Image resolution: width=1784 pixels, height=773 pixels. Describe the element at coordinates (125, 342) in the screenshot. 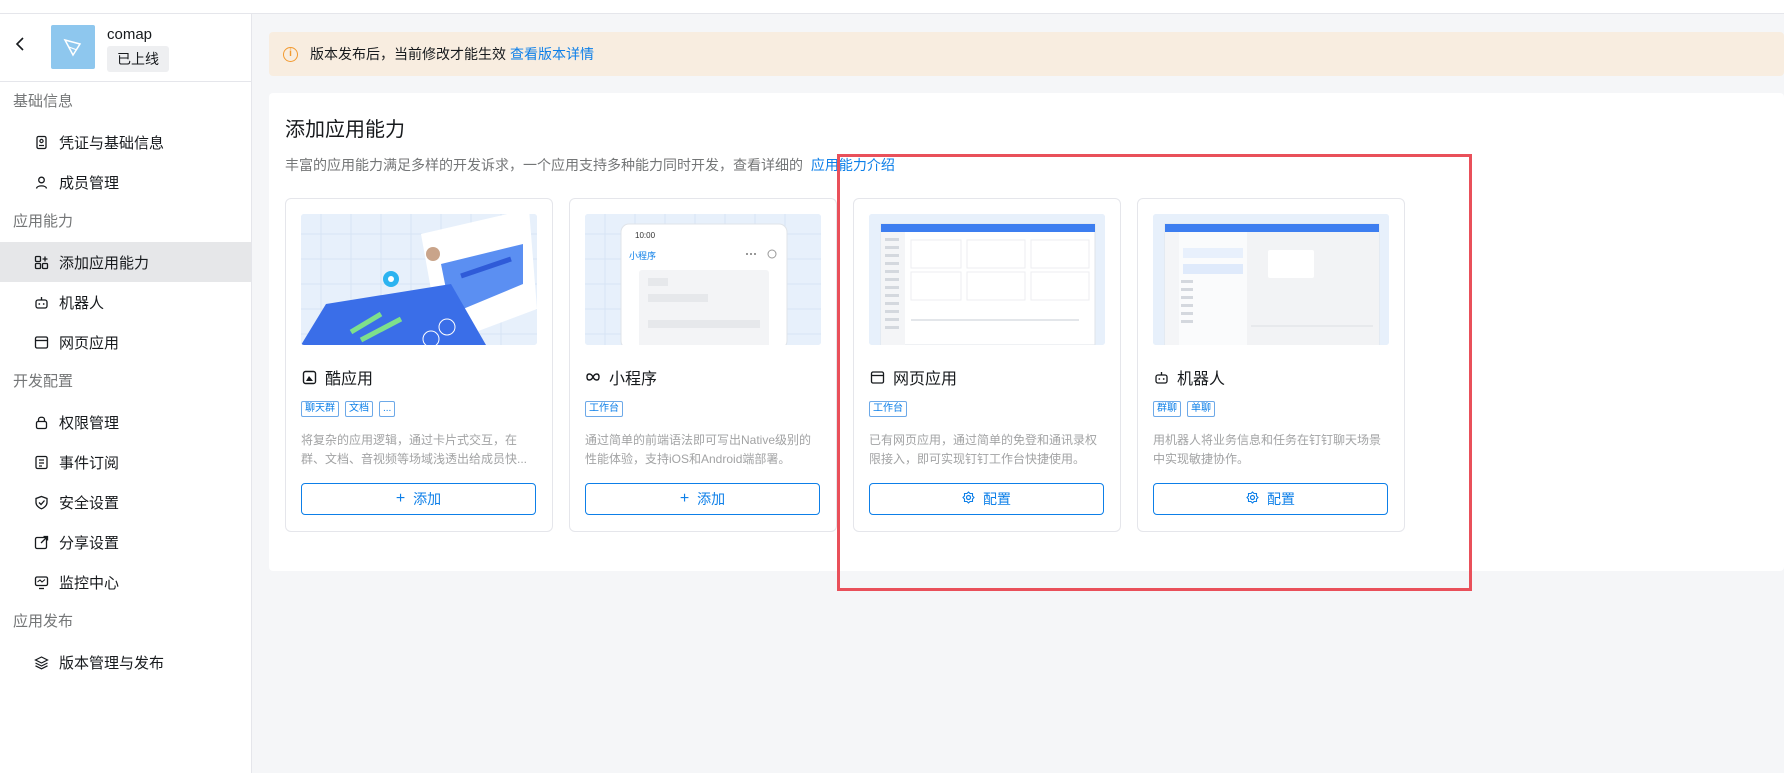

I see `sidebar-item: 网页应用` at that location.